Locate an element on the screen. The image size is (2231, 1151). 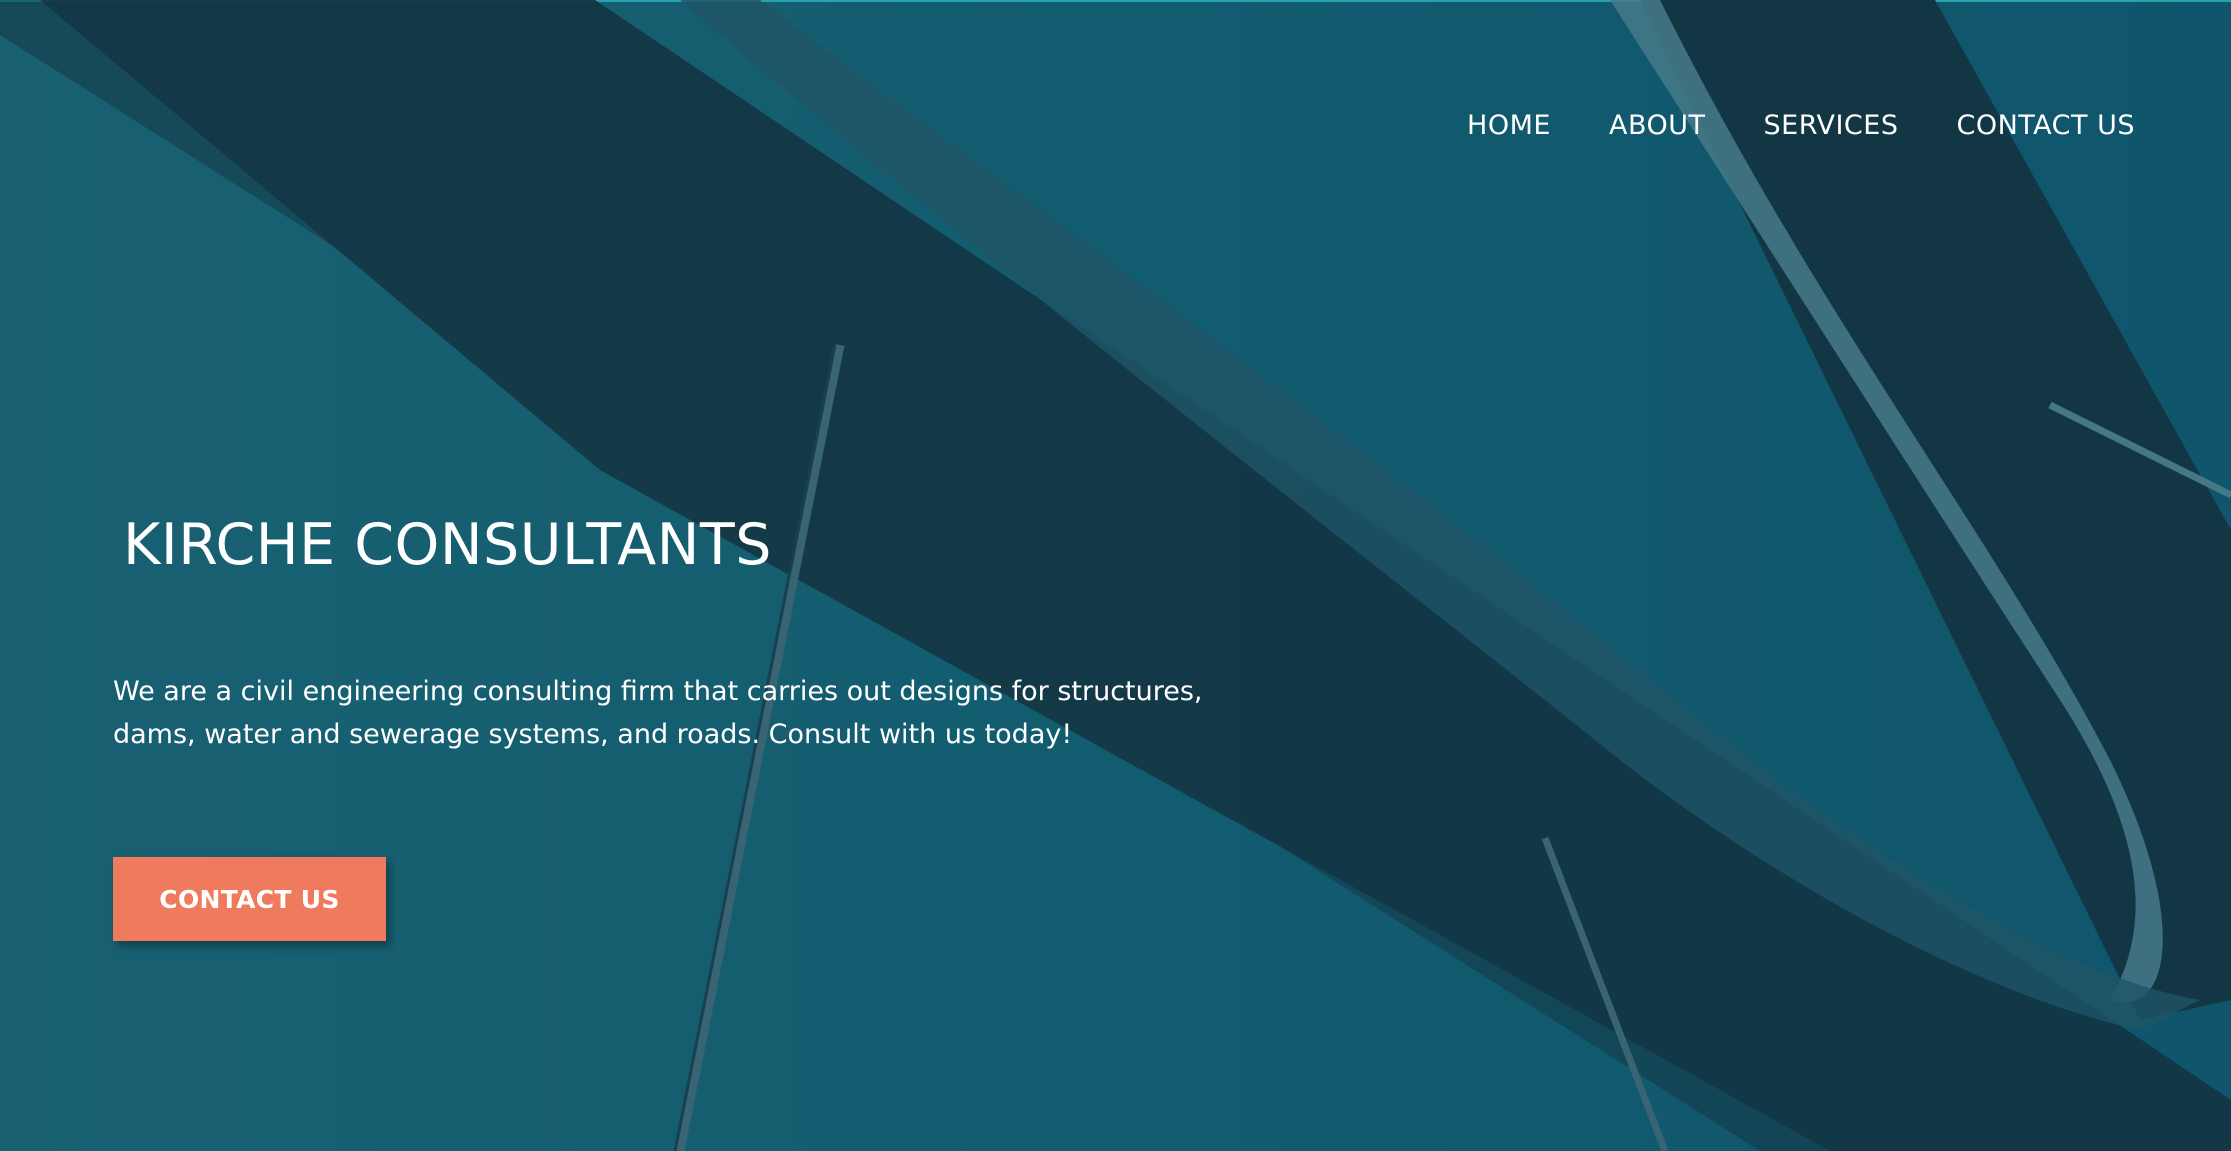
nav-item-about: ABOUT is located at coordinates (1657, 126).